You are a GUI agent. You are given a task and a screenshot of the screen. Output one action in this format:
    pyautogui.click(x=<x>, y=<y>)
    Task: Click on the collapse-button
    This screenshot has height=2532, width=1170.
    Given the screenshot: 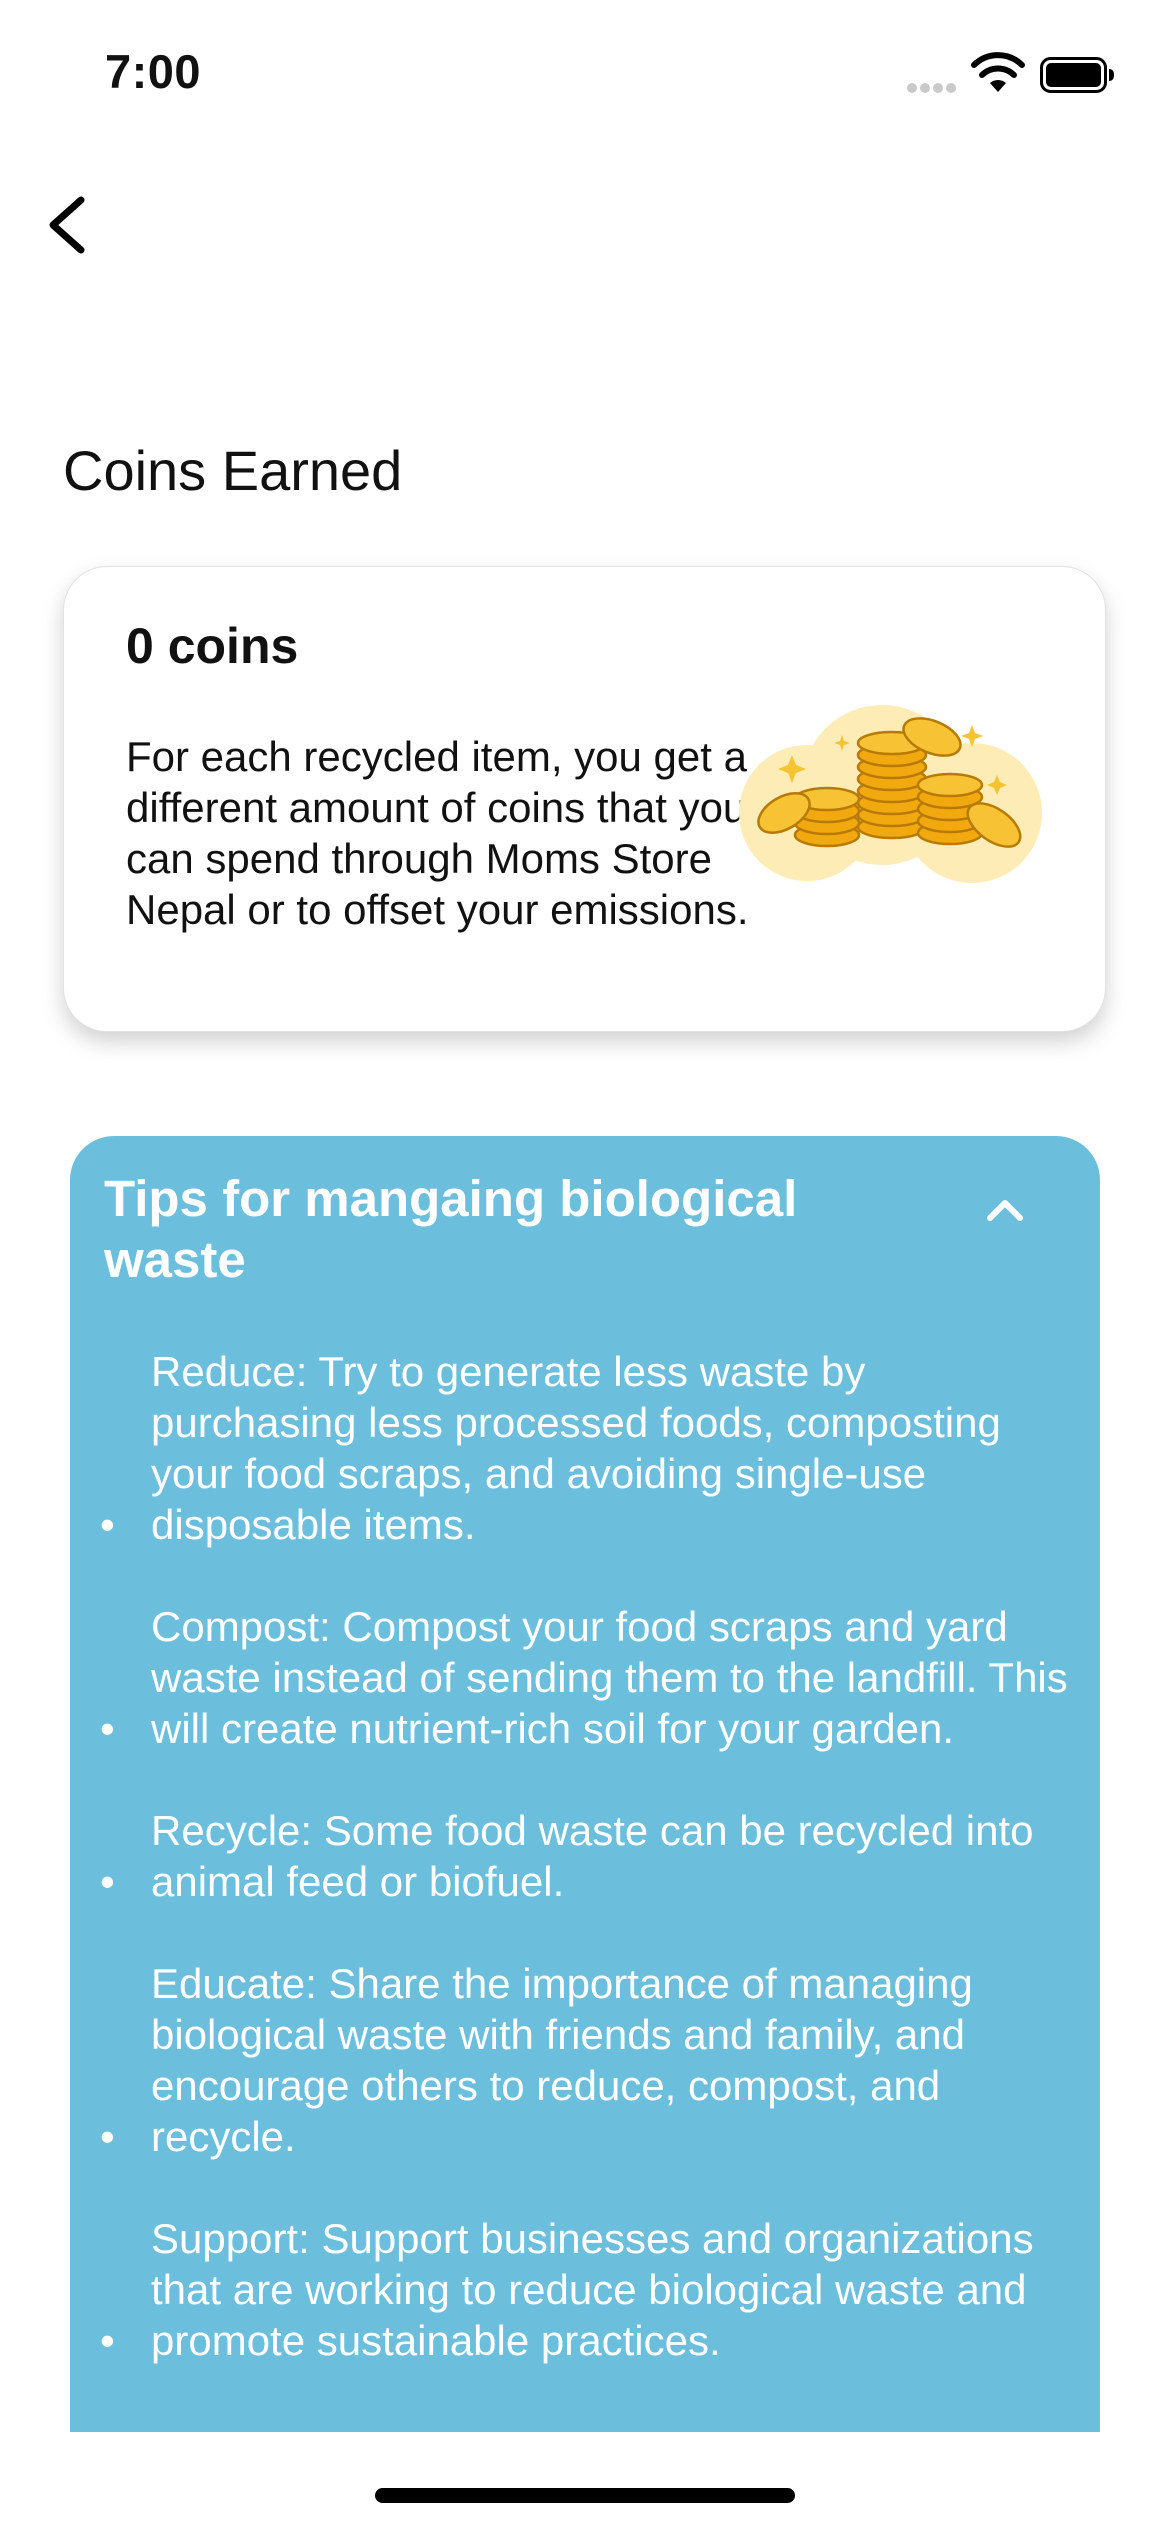 What is the action you would take?
    pyautogui.click(x=1005, y=1209)
    